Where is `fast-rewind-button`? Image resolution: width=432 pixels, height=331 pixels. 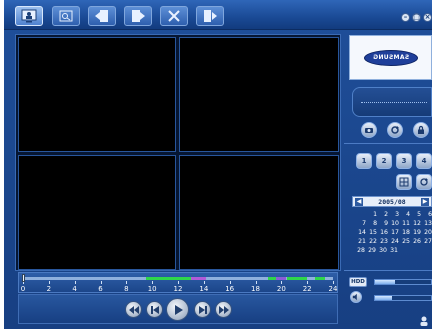 fast-rewind-button is located at coordinates (133, 309).